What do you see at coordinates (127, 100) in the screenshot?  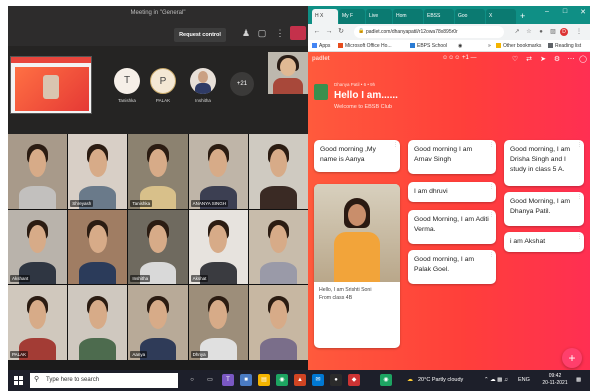 I see `participant-name: Tanishka` at bounding box center [127, 100].